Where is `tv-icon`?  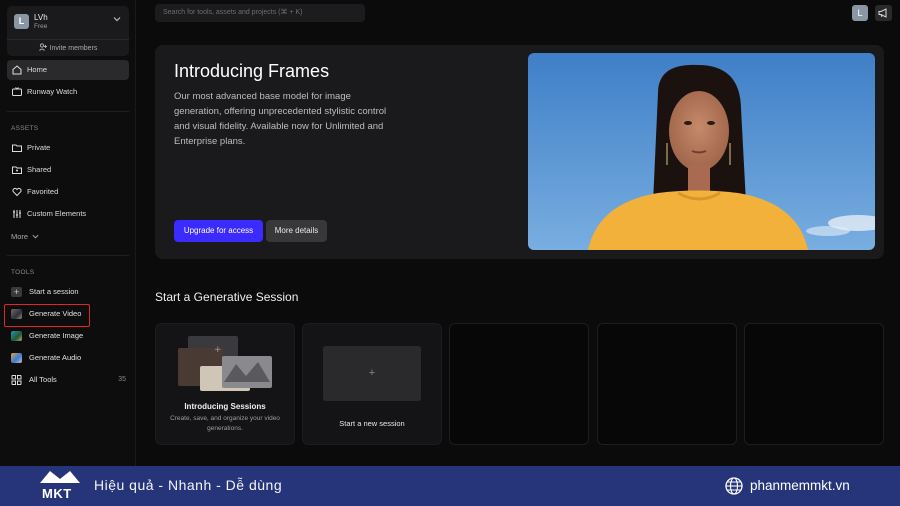
tv-icon is located at coordinates (17, 91).